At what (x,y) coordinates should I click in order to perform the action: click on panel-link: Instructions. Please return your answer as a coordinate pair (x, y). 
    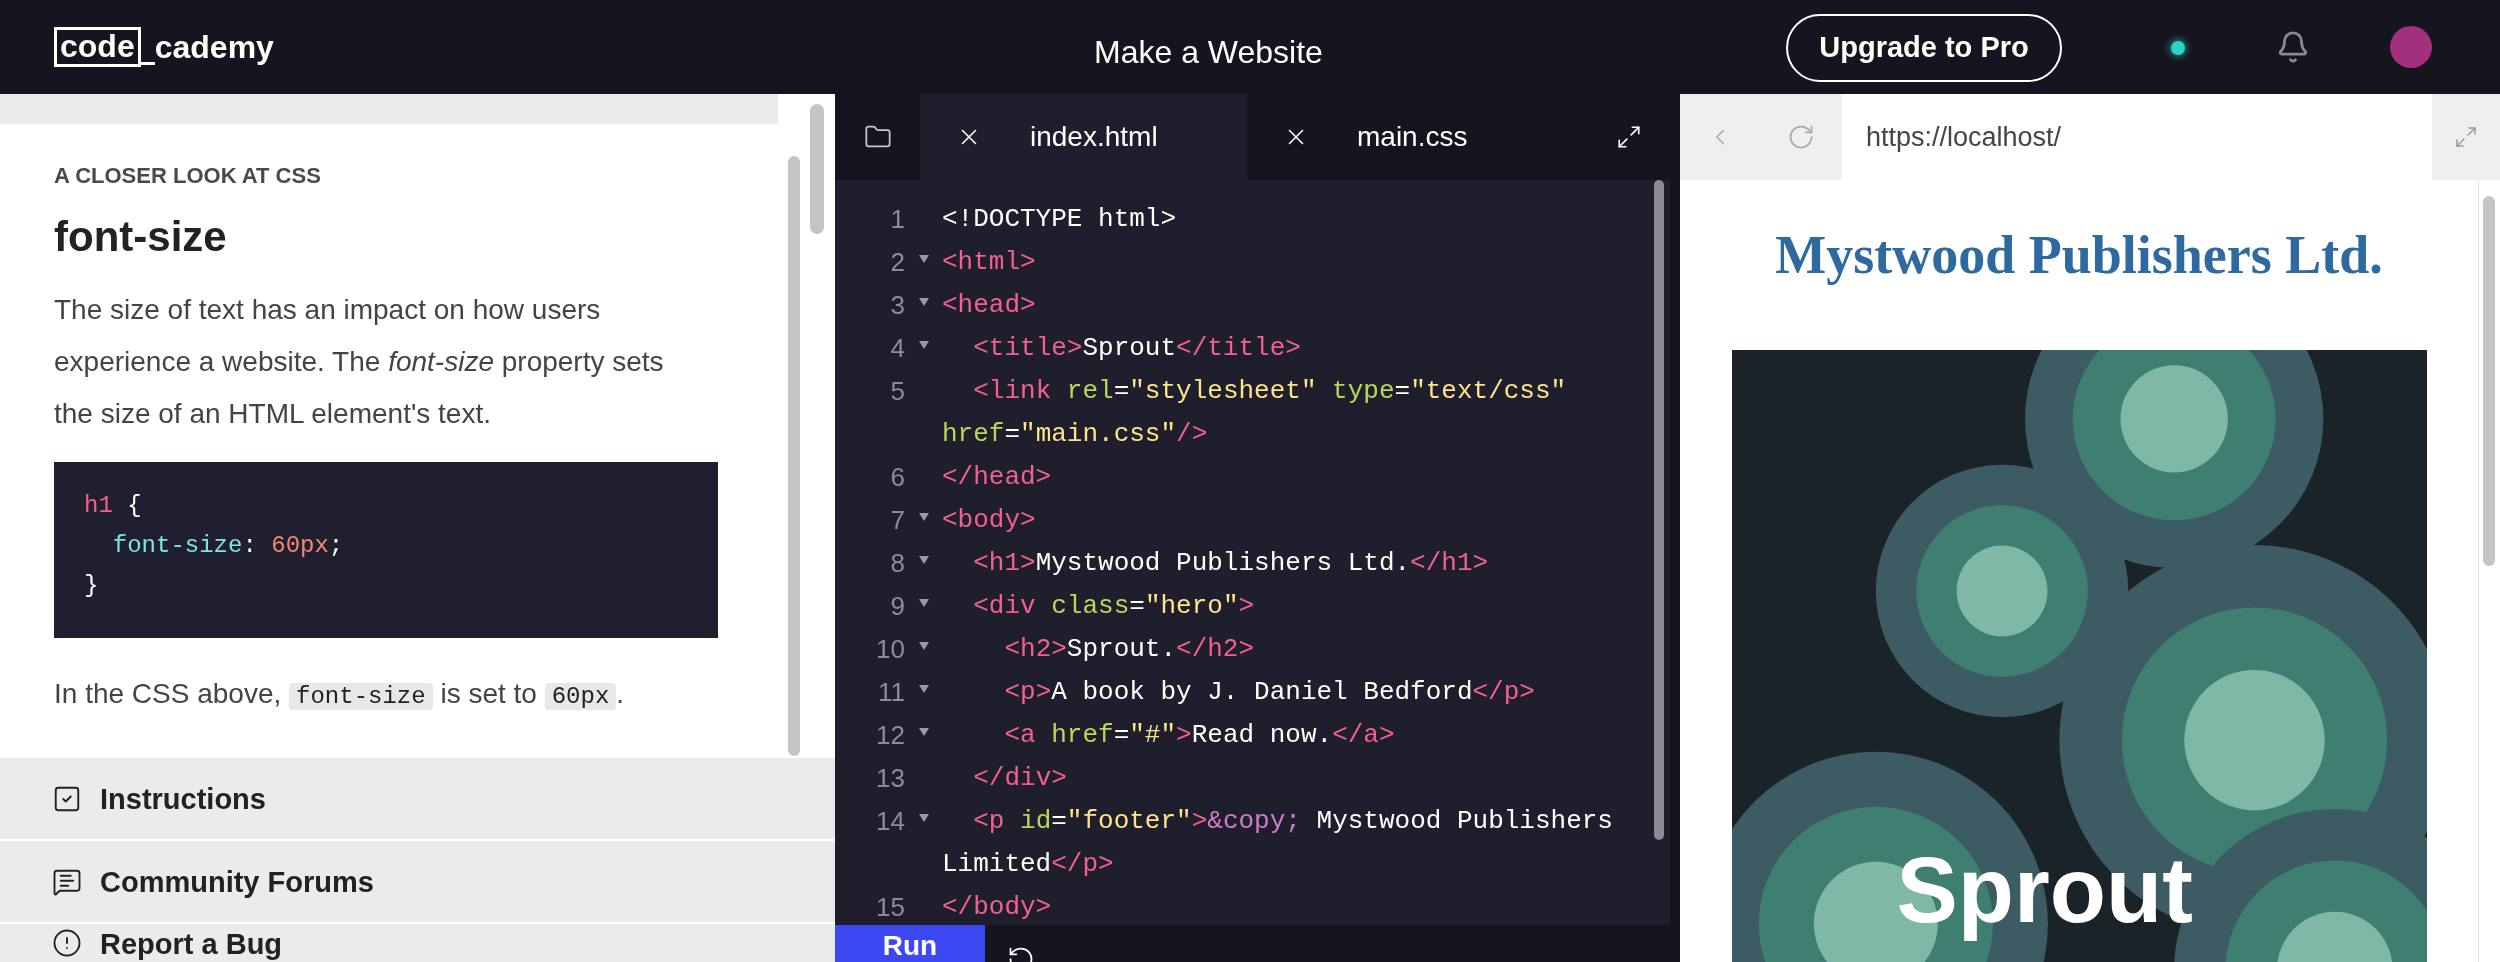
    Looking at the image, I should click on (417, 797).